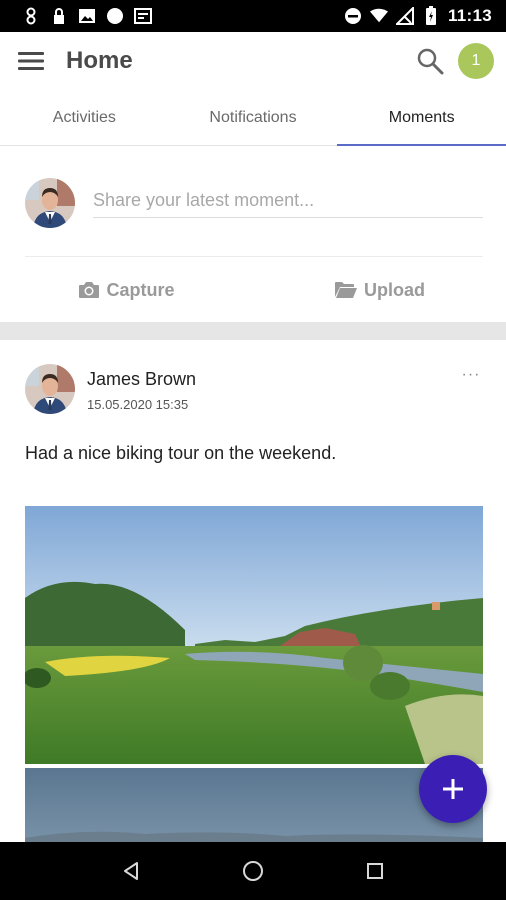 The image size is (506, 900). What do you see at coordinates (99, 60) in the screenshot?
I see `page-title: Home` at bounding box center [99, 60].